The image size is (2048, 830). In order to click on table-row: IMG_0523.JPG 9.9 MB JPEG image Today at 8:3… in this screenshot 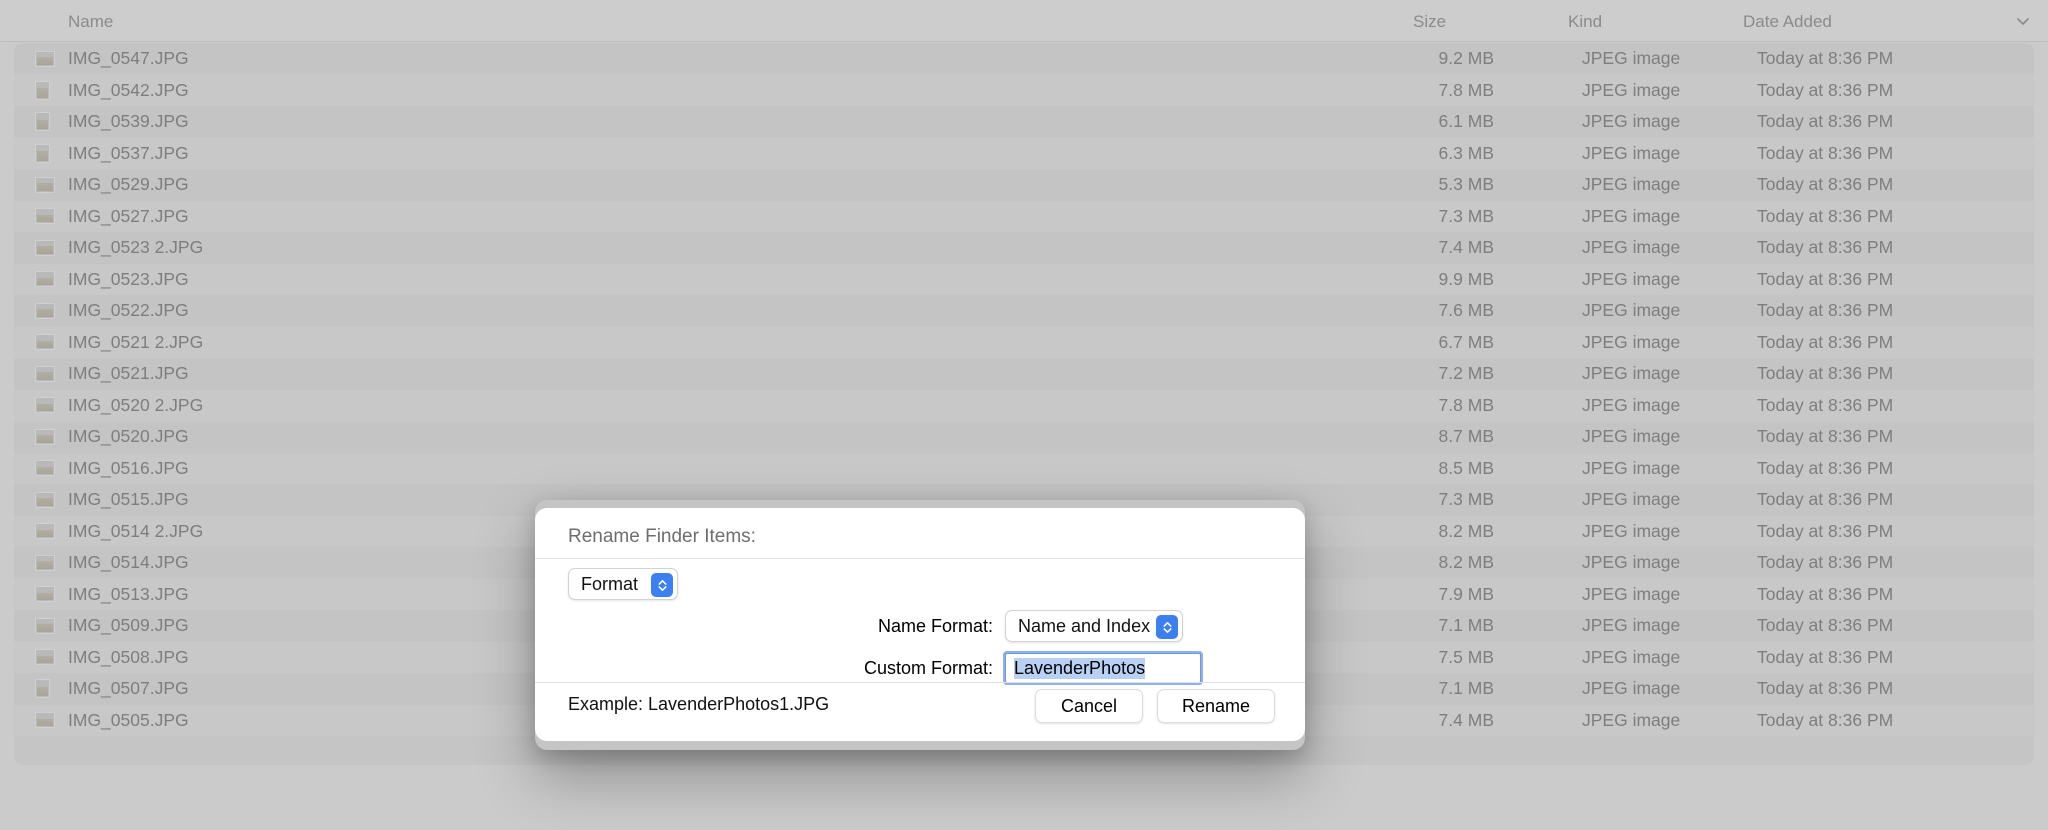, I will do `click(1024, 279)`.